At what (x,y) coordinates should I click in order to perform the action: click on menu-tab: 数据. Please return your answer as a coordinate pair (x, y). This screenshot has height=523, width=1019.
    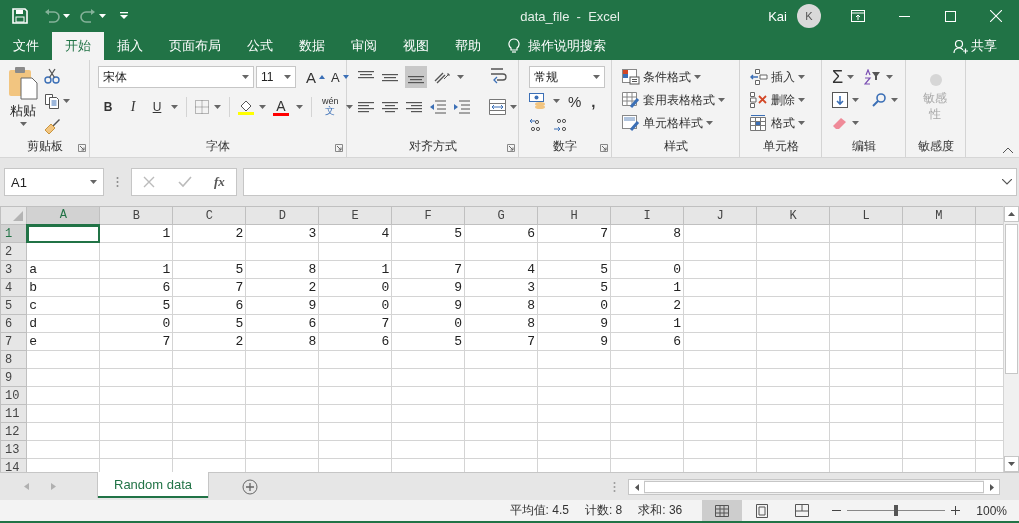
    Looking at the image, I should click on (312, 46).